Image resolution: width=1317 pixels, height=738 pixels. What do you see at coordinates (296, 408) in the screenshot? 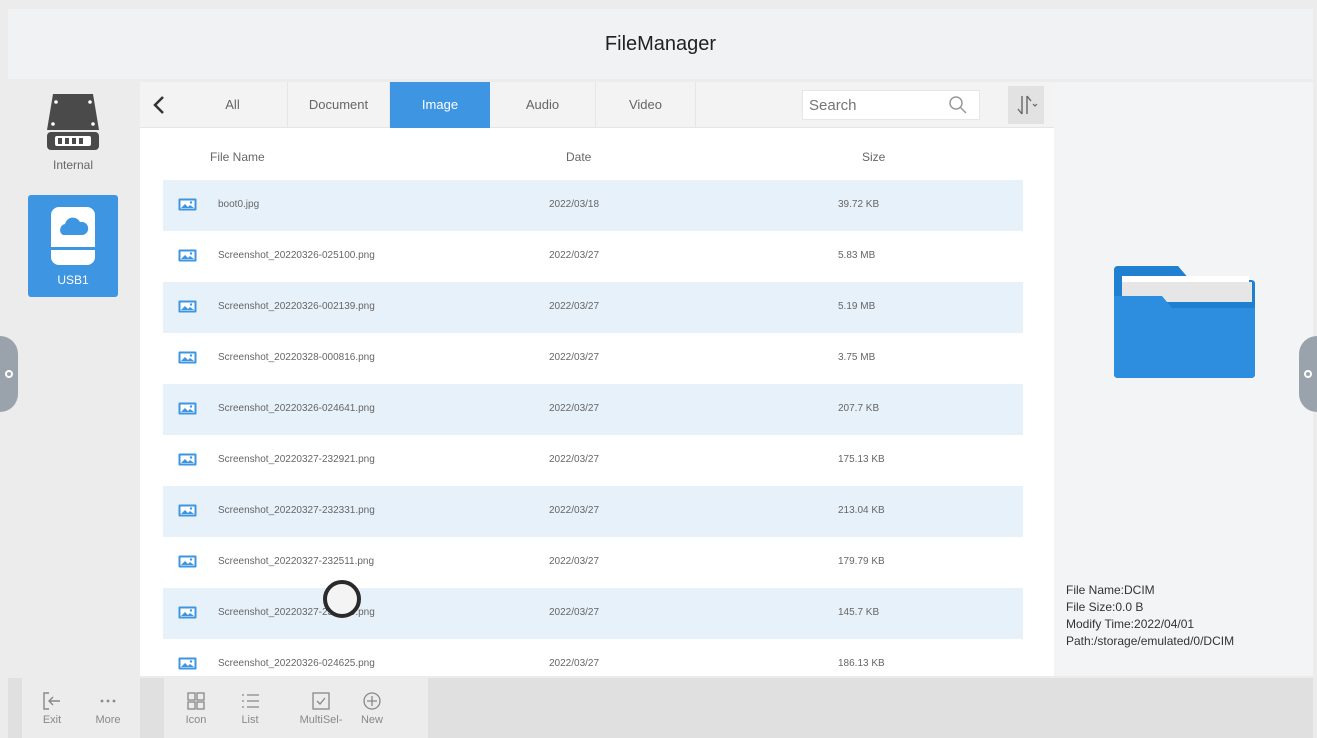
I see `file-name: Screenshot_20220326-024641.png` at bounding box center [296, 408].